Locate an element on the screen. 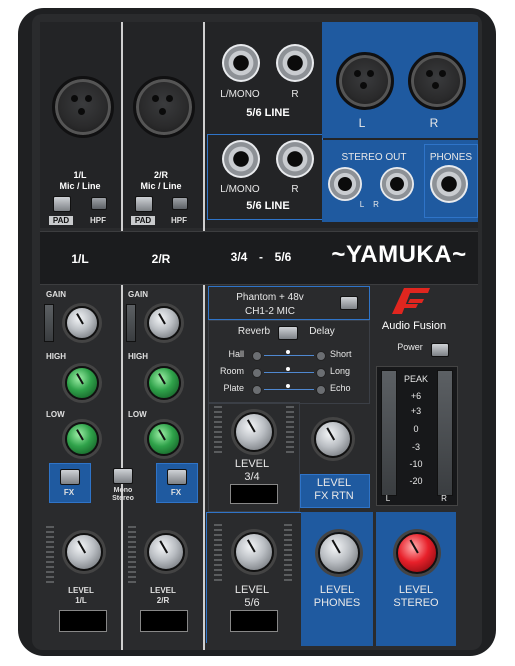  effects-delay-label: Delay is located at coordinates (322, 331).